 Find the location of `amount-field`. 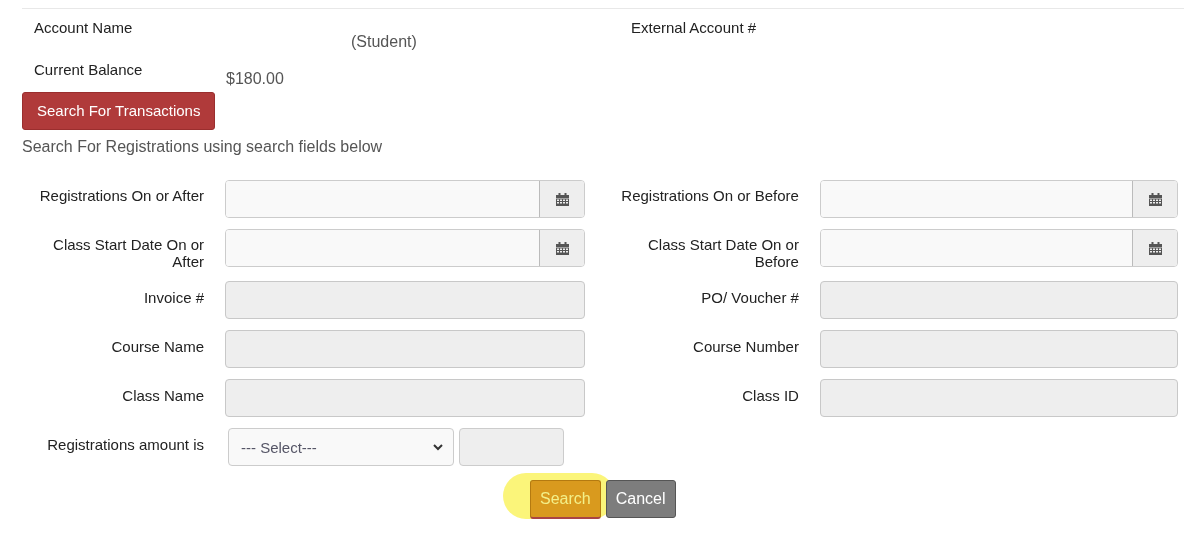

amount-field is located at coordinates (511, 447).